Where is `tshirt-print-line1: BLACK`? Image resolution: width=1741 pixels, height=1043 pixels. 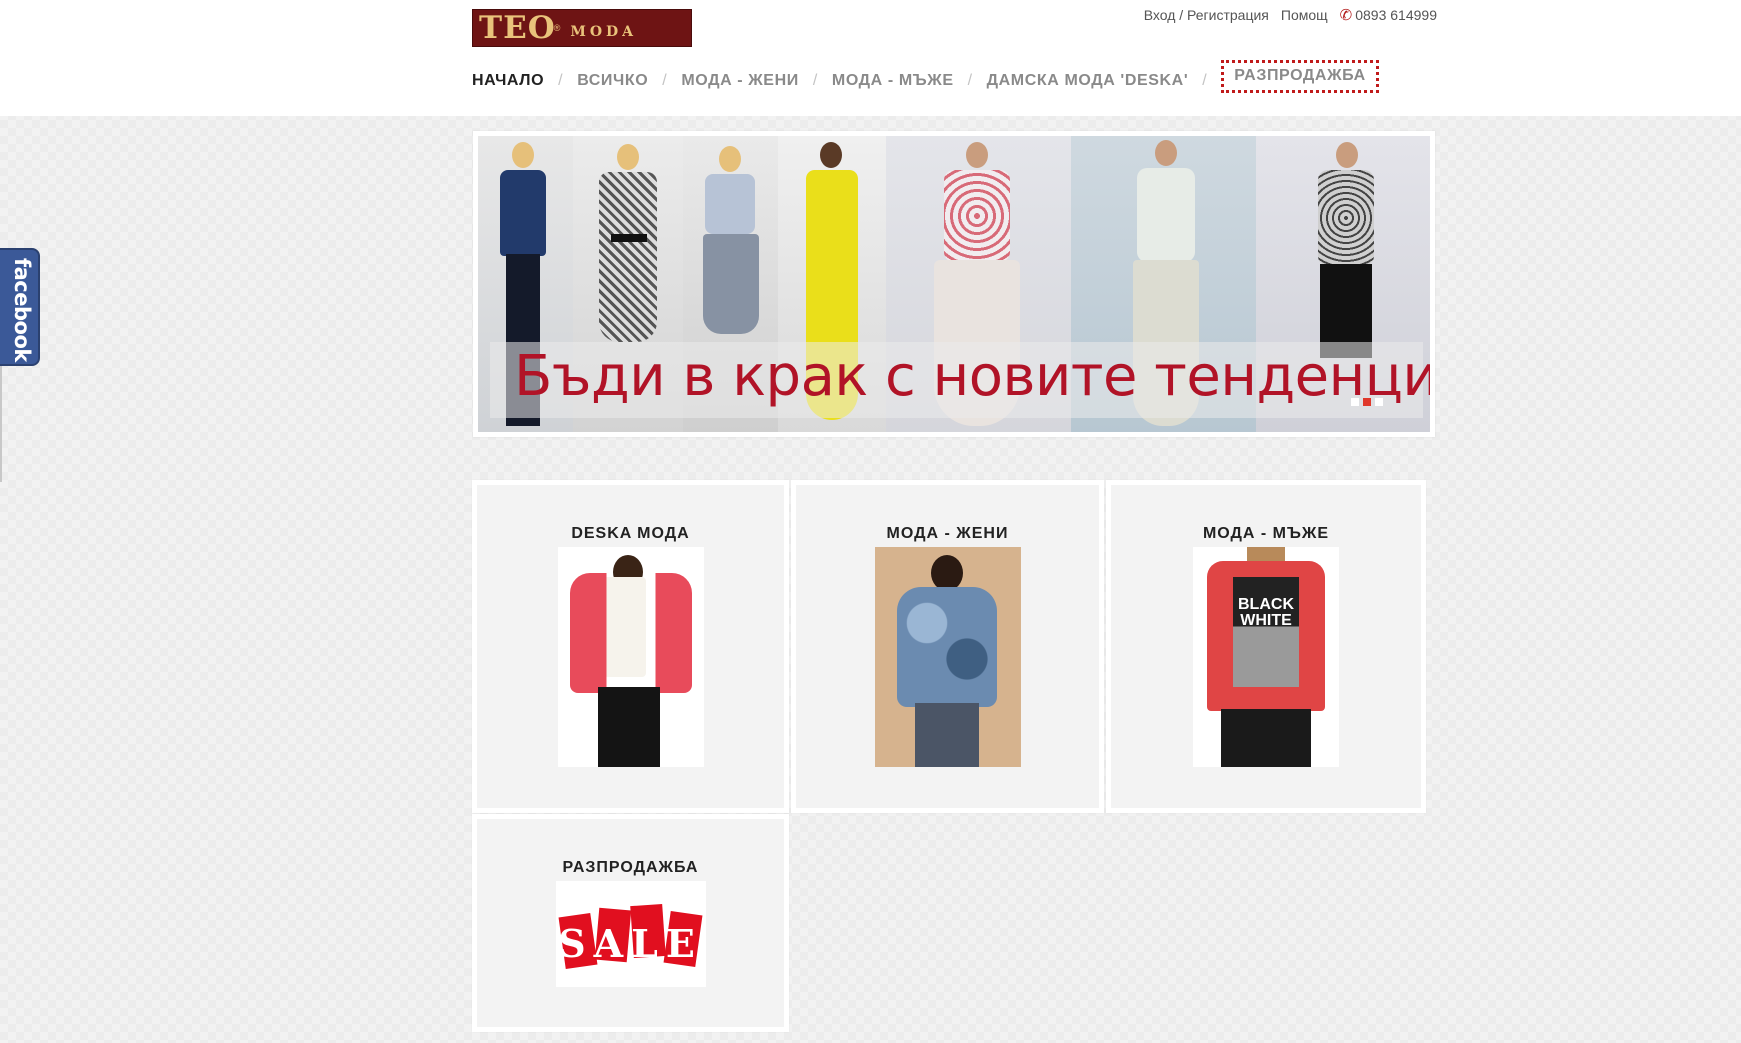
tshirt-print-line1: BLACK is located at coordinates (1266, 604).